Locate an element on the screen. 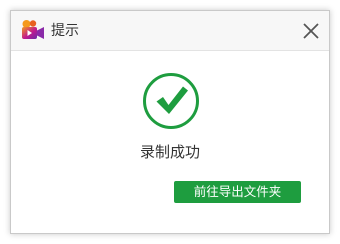 This screenshot has width=340, height=244. check-circle-icon is located at coordinates (171, 101).